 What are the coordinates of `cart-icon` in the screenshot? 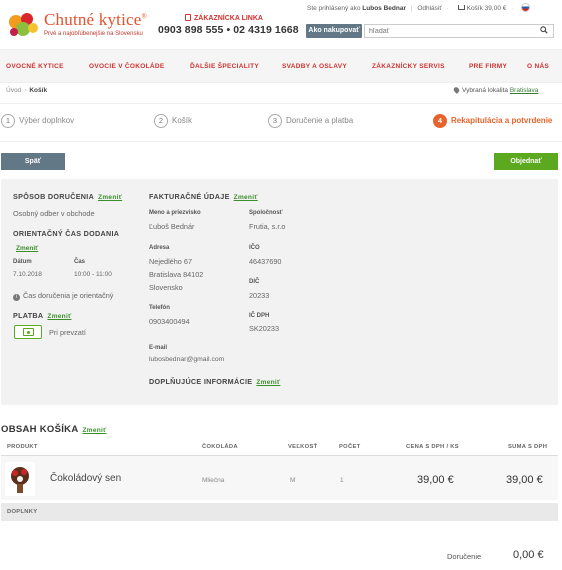 It's located at (461, 7).